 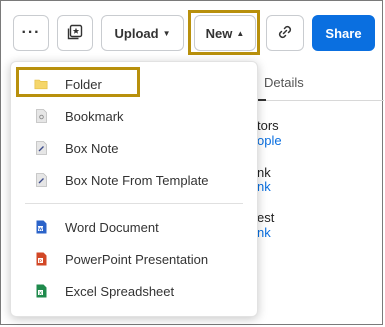 I want to click on link-icon, so click(x=285, y=33).